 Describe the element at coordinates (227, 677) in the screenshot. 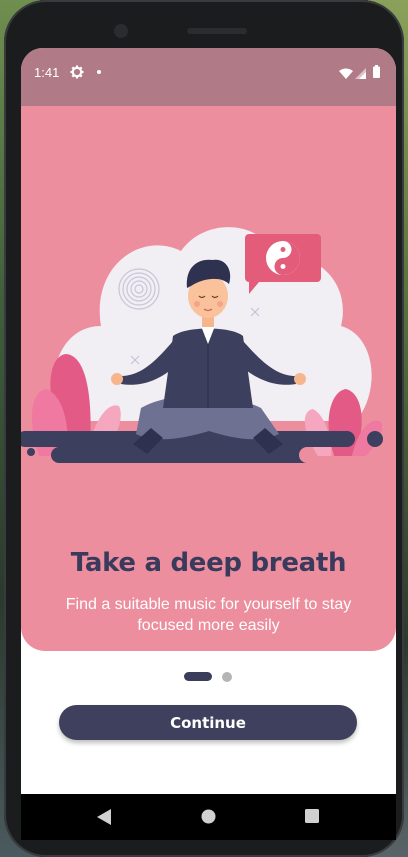

I see `page-indicator-dot` at that location.